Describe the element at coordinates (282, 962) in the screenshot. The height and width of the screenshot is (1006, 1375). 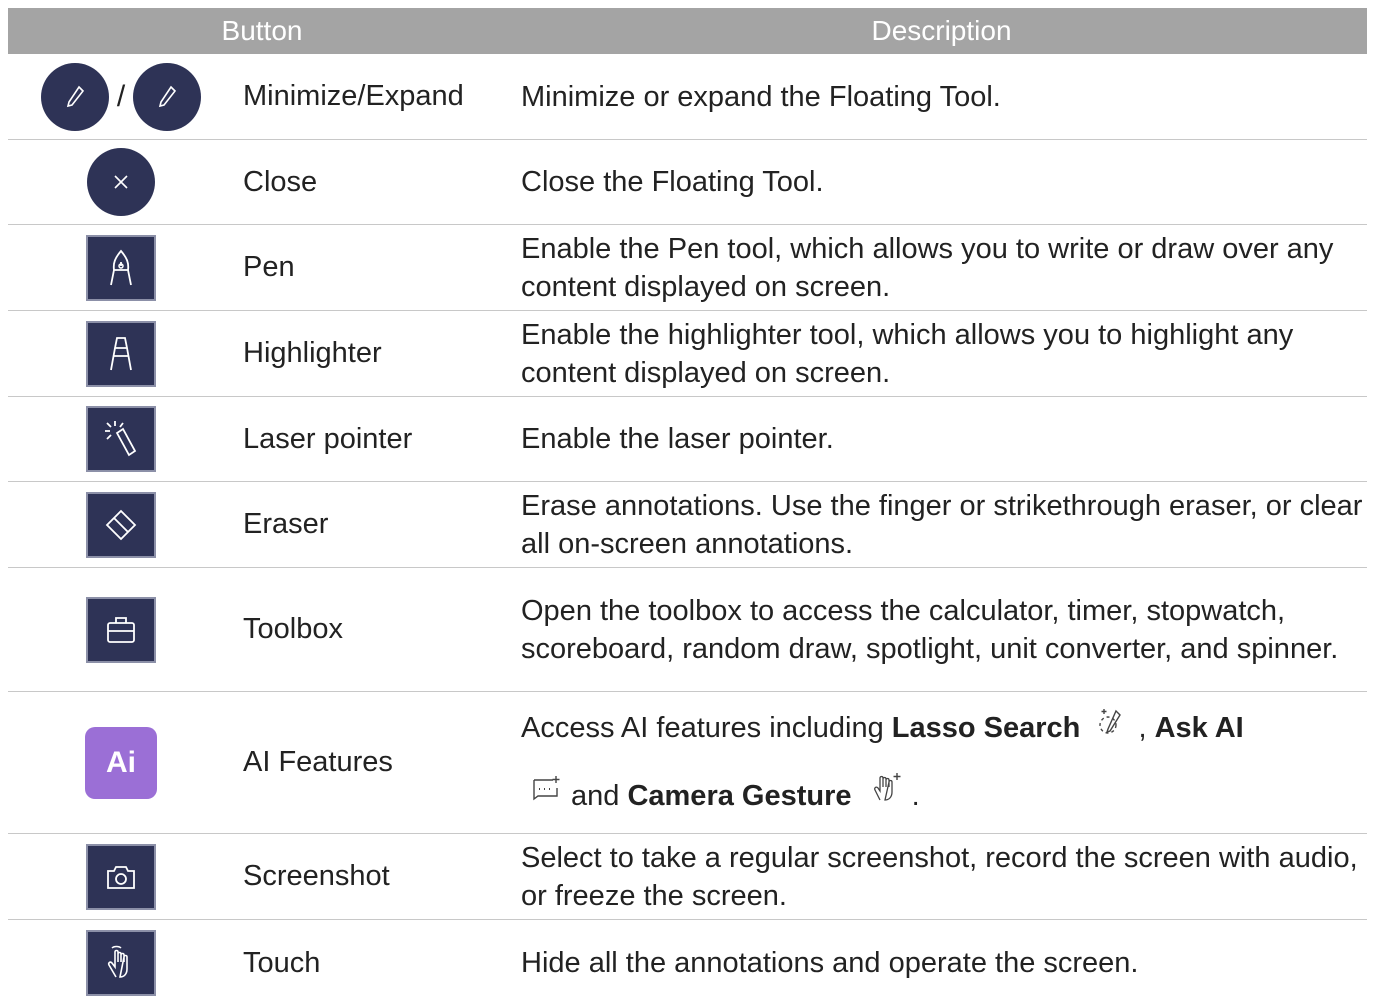
I see `button-name: Touch` at that location.